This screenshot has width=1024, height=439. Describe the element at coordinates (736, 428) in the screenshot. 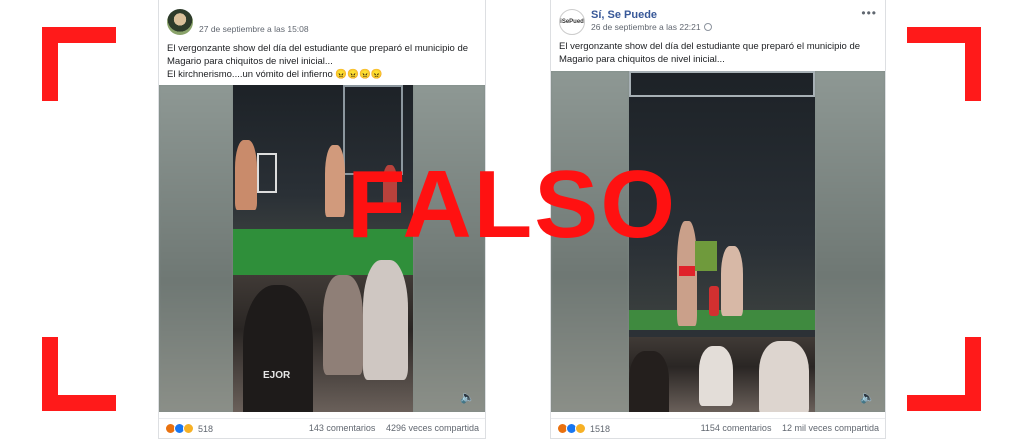

I see `comments-count: 1154 comentarios` at that location.